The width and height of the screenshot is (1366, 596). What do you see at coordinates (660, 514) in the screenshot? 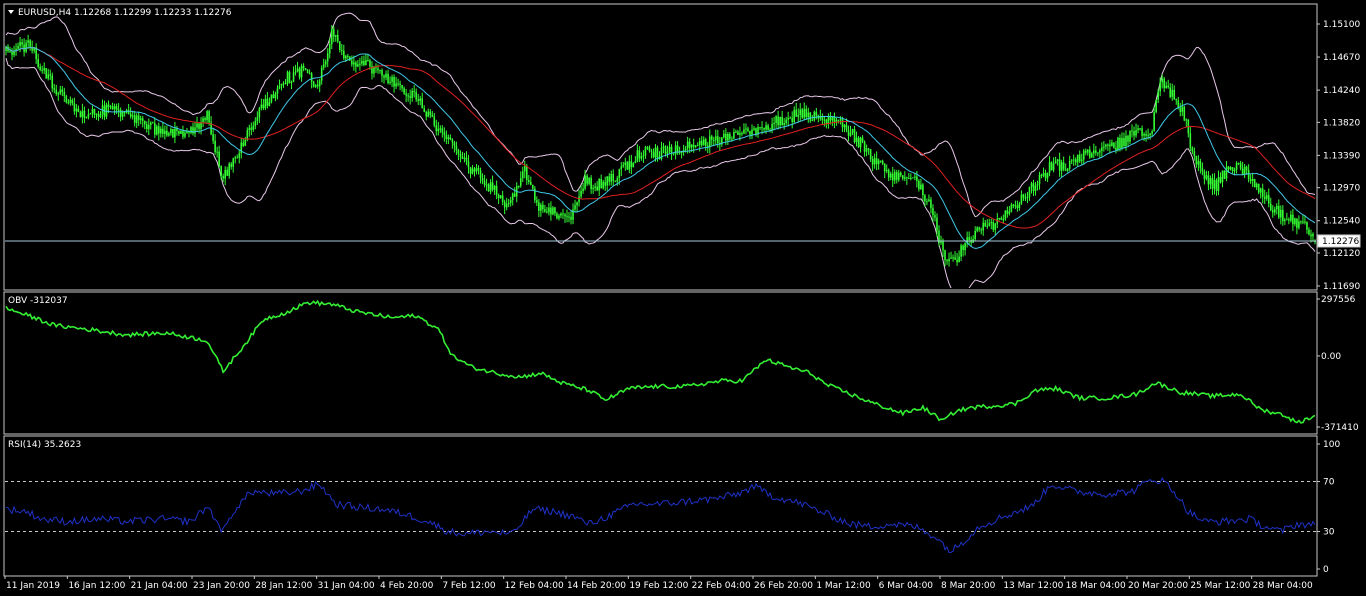
I see `rsi-plot` at bounding box center [660, 514].